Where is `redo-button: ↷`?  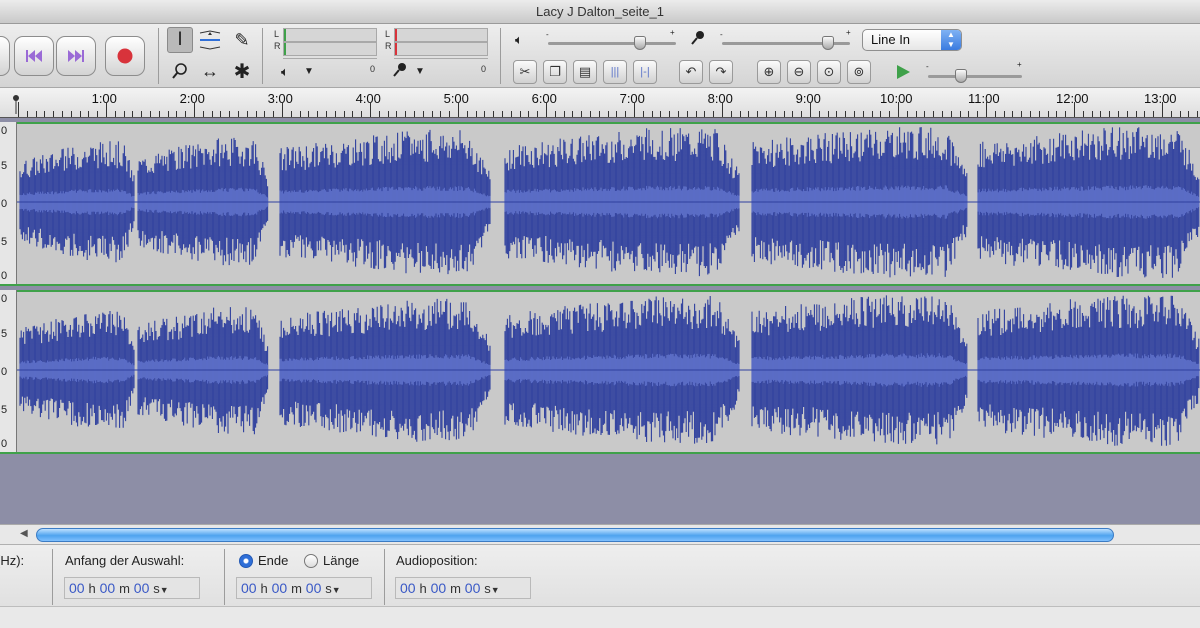 redo-button: ↷ is located at coordinates (721, 72).